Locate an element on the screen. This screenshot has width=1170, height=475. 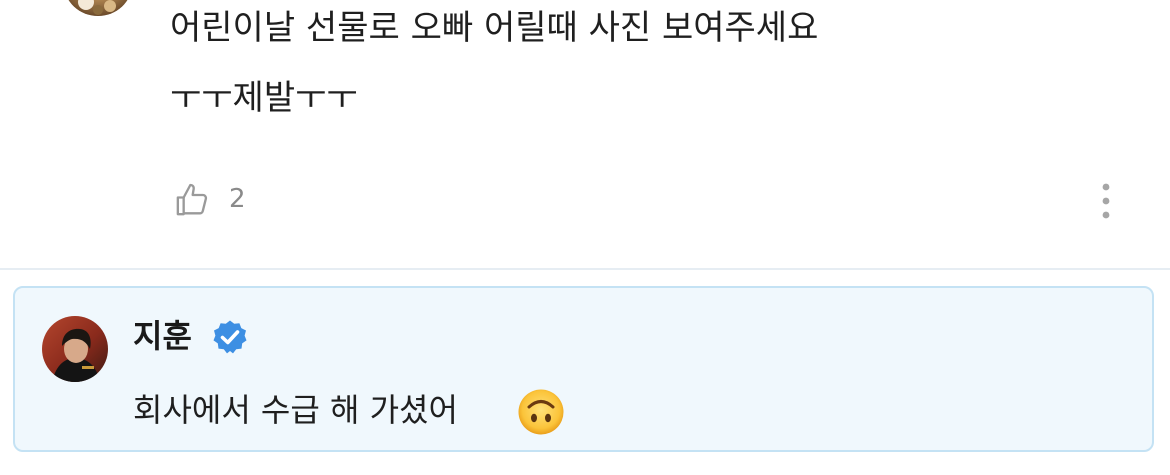
more-options-button is located at coordinates (1106, 201).